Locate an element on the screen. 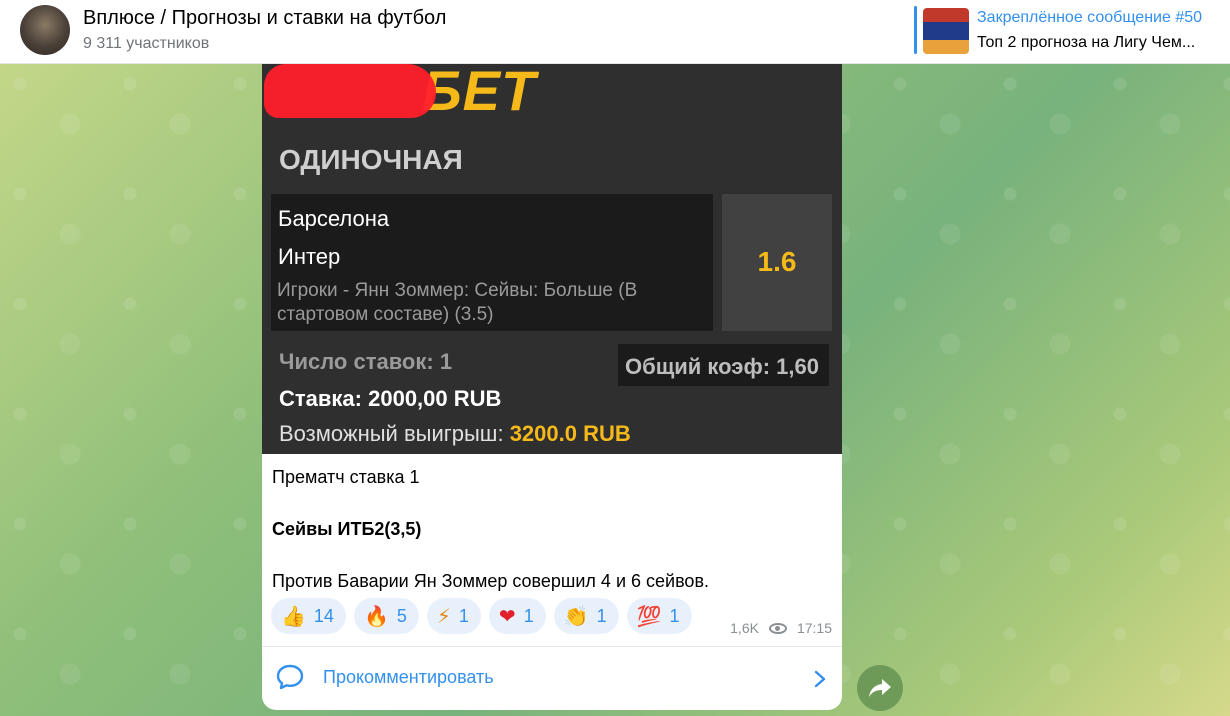  total-coefficient: Общий коэф: 1,60 is located at coordinates (723, 365).